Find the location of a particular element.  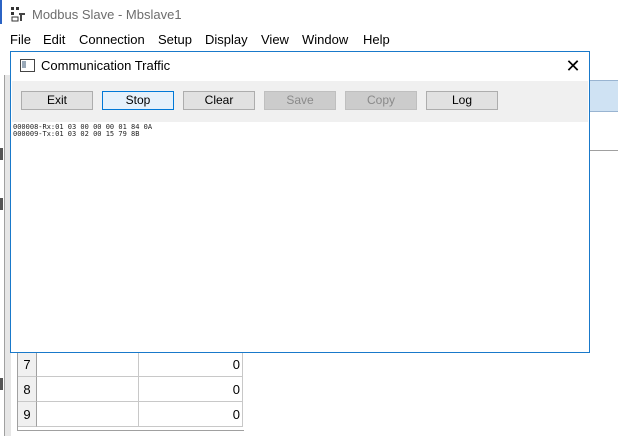

copy-button: Copy is located at coordinates (381, 100).